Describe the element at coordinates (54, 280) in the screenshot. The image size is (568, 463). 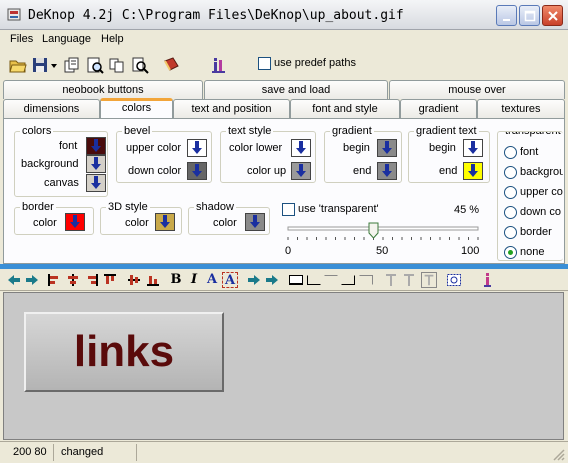
I see `align-left-icon` at that location.